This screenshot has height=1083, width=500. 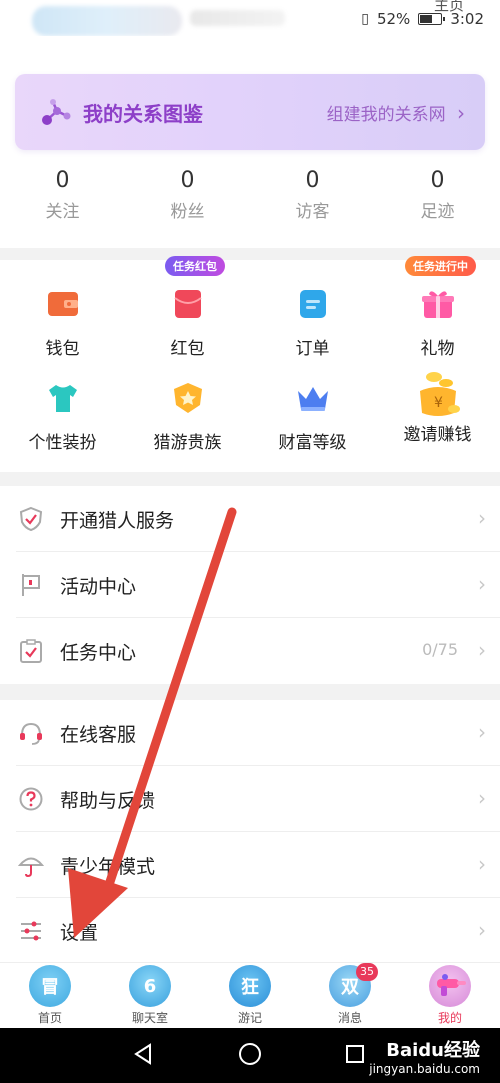 I want to click on vibrate-icon: ▯, so click(x=365, y=19).